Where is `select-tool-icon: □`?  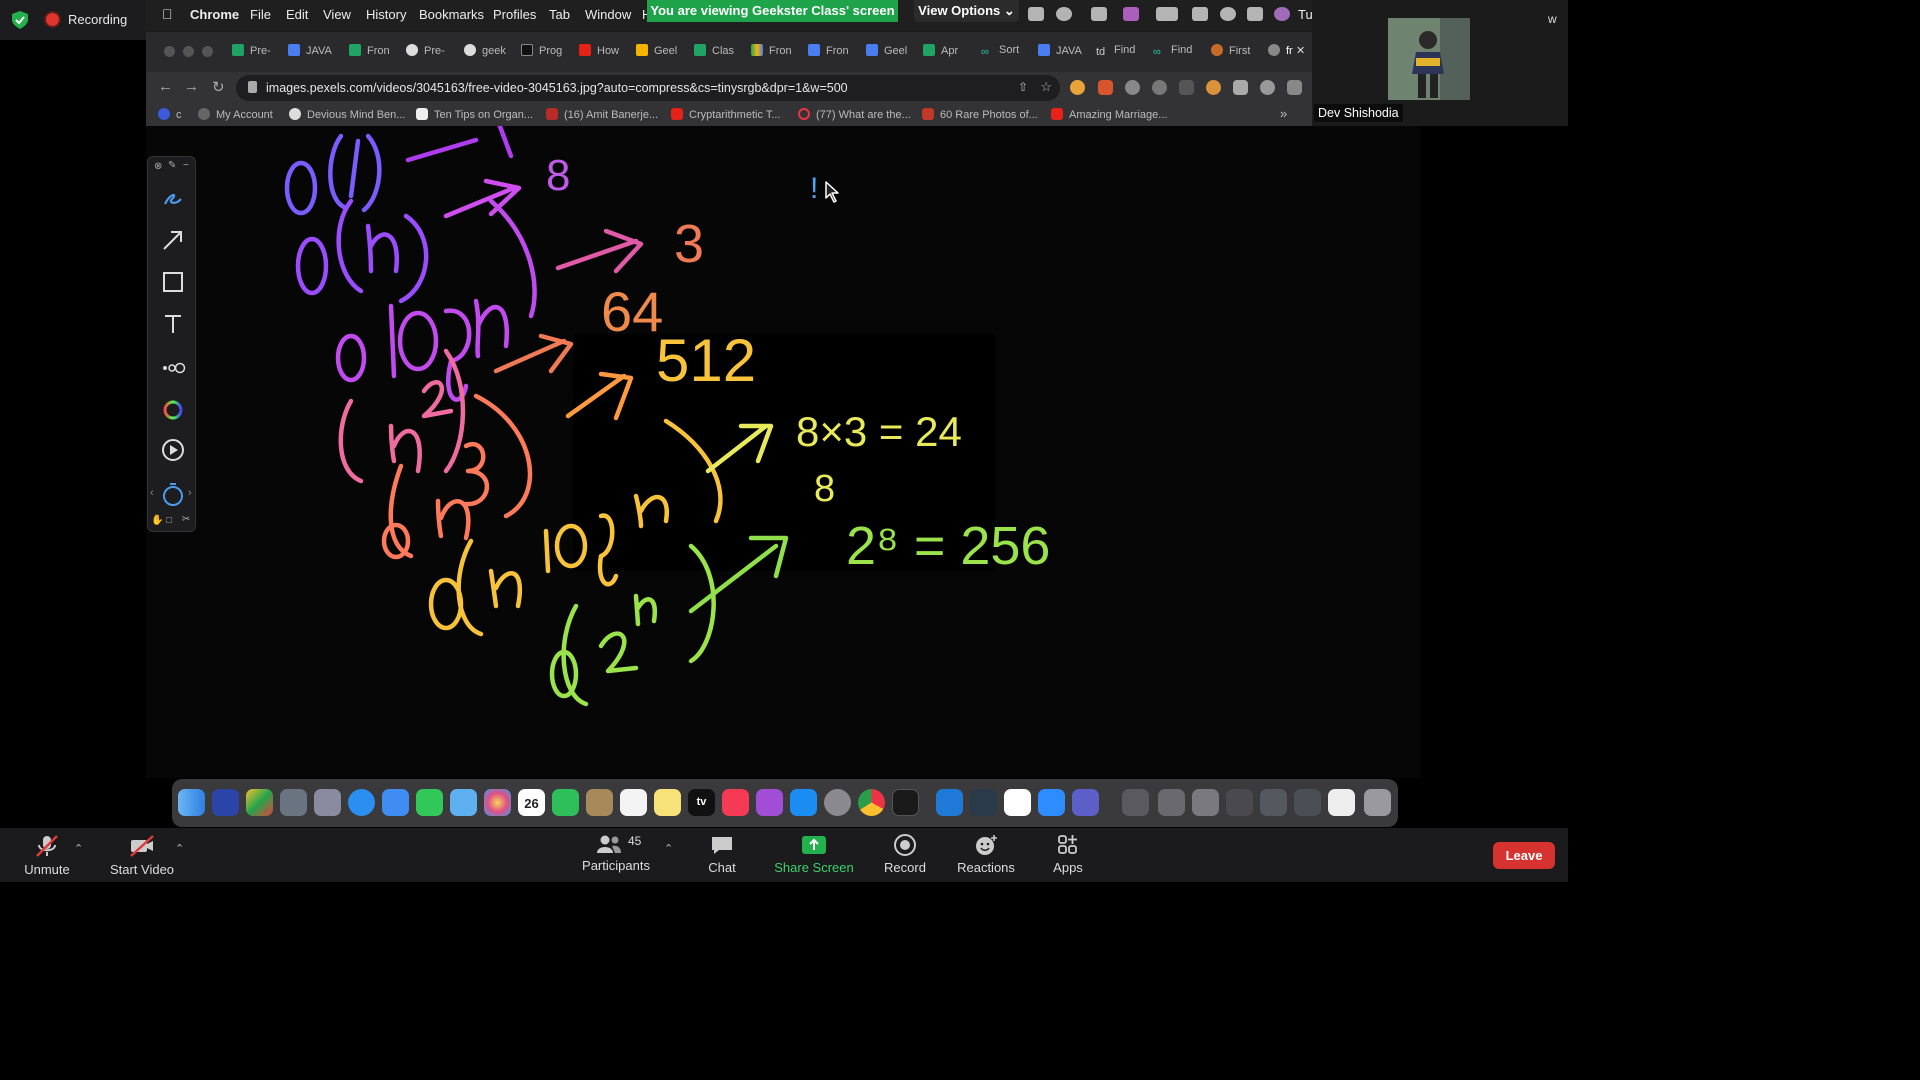
select-tool-icon: □ is located at coordinates (169, 520).